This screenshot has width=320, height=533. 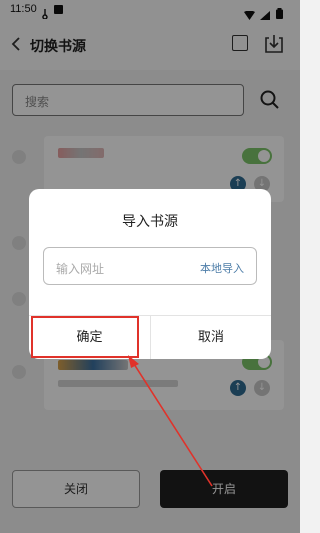 I want to click on url-placeholder: 输入网址, so click(x=80, y=269).